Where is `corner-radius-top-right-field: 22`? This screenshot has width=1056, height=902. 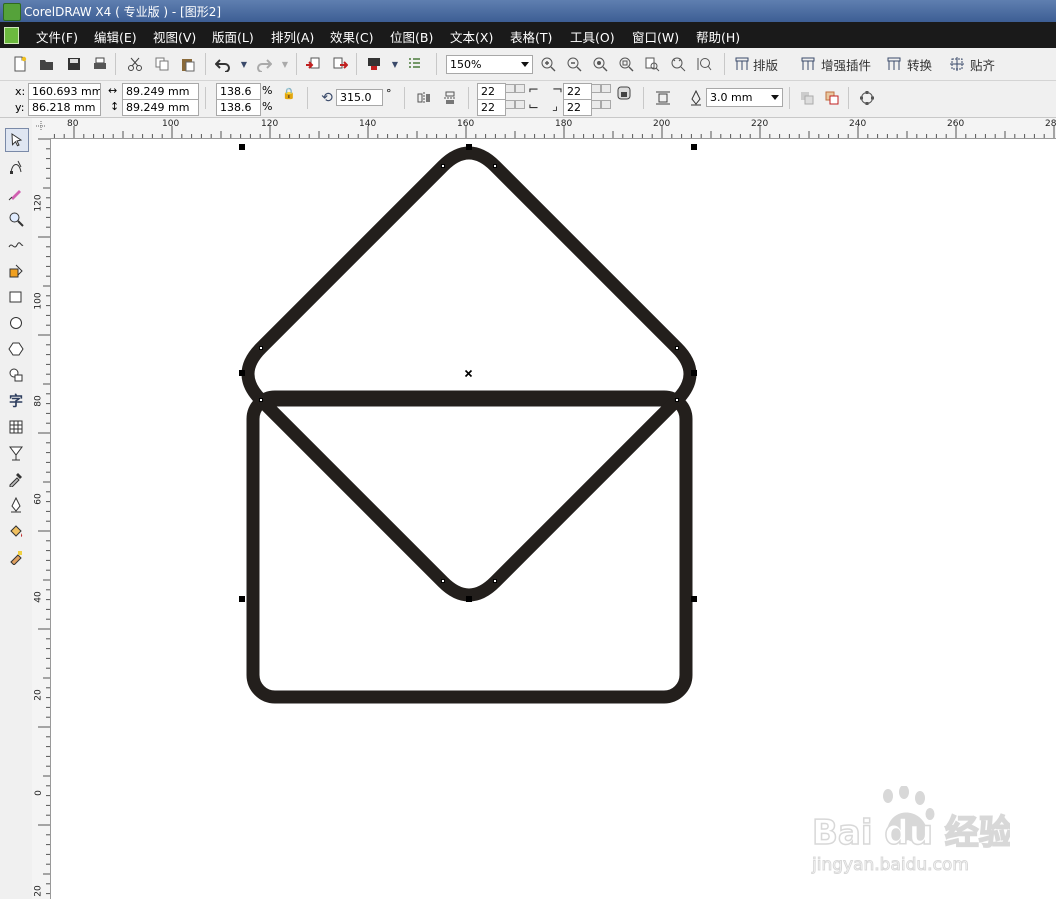
corner-radius-top-right-field: 22 is located at coordinates (577, 91).